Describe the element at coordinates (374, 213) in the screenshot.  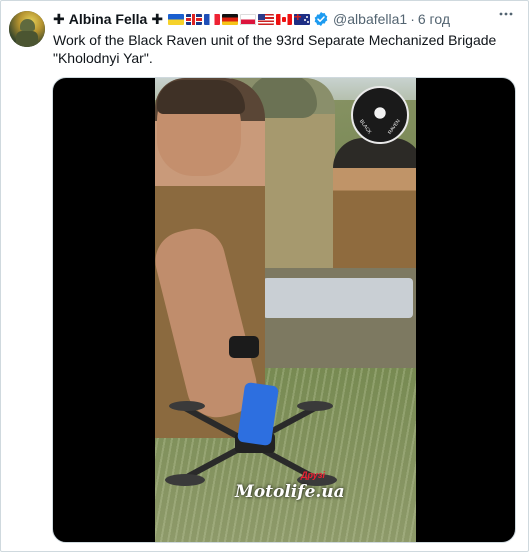
I see `video-soldier-right` at that location.